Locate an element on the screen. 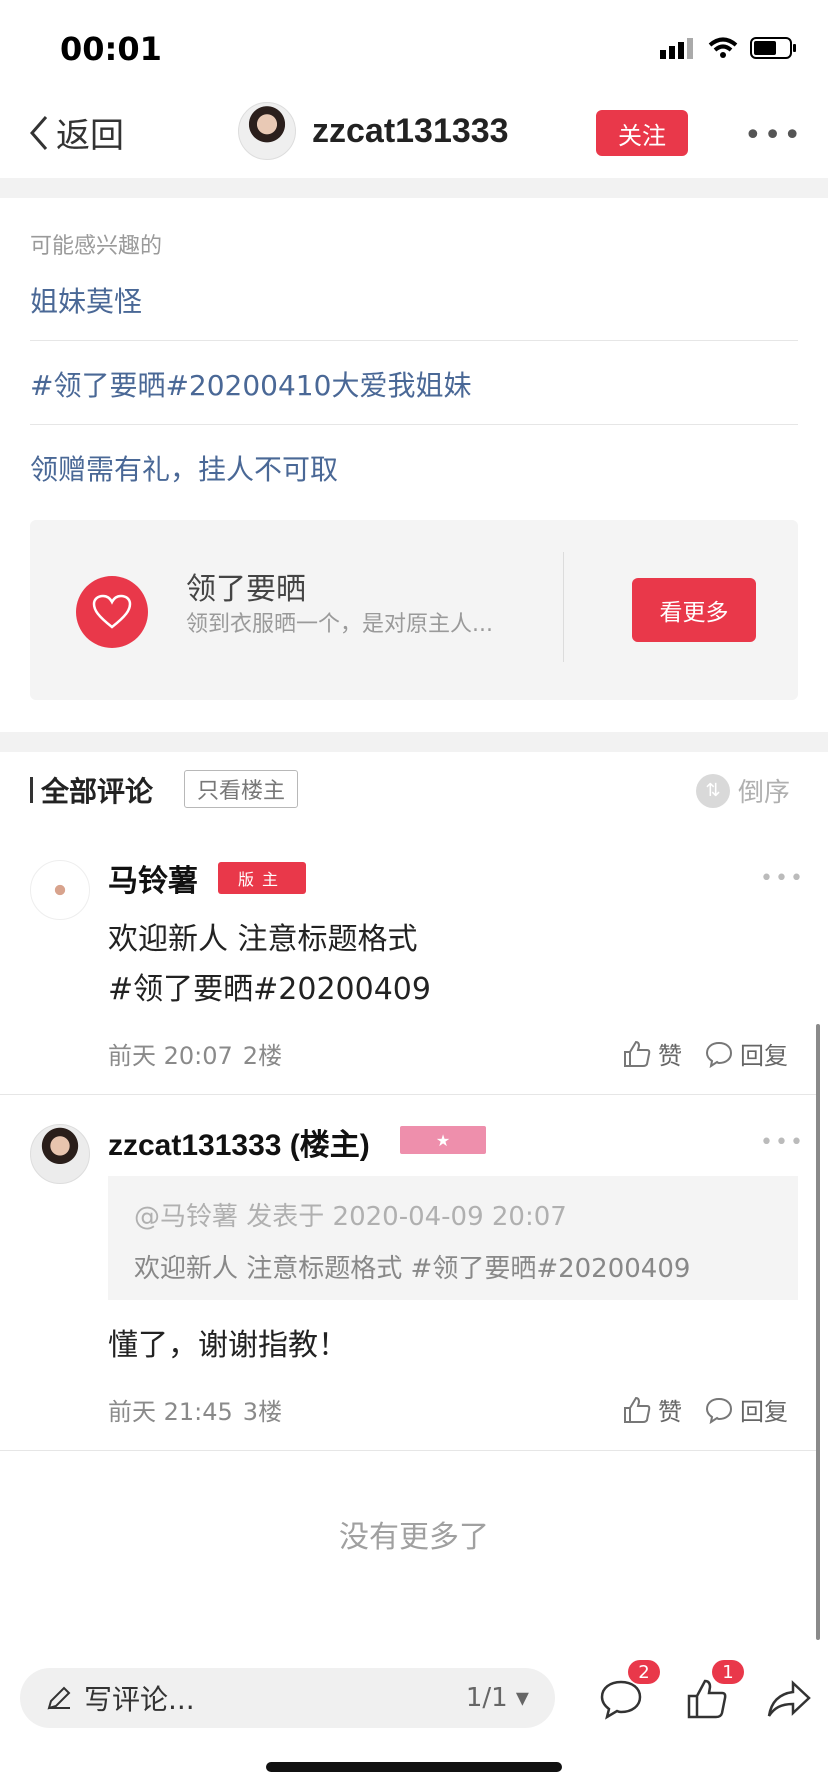 The width and height of the screenshot is (828, 1792). interest-link: 姐妹莫怪 is located at coordinates (414, 300).